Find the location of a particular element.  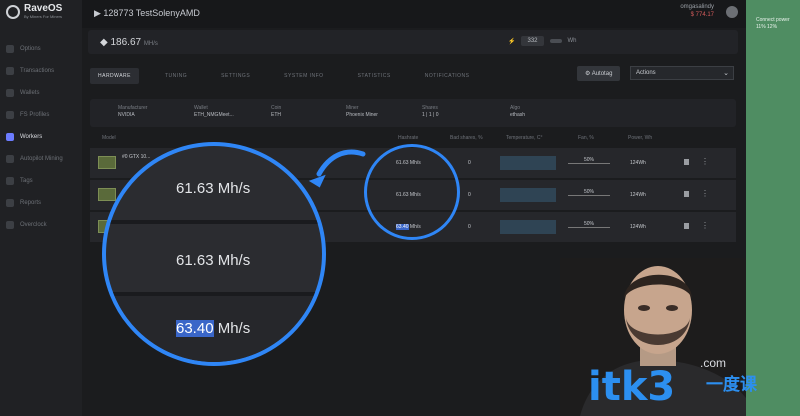

watermark: itk3 is located at coordinates (632, 387).